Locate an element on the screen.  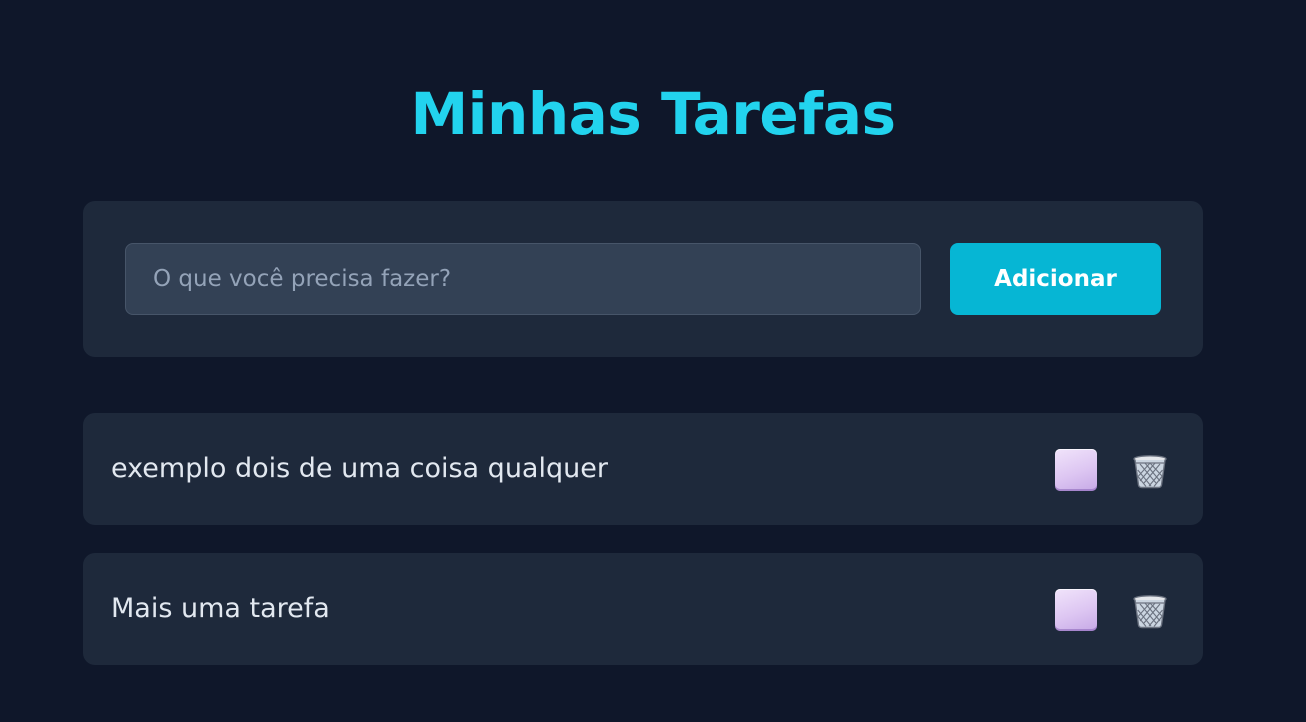
task-item: Mais uma tarefa is located at coordinates (643, 609).